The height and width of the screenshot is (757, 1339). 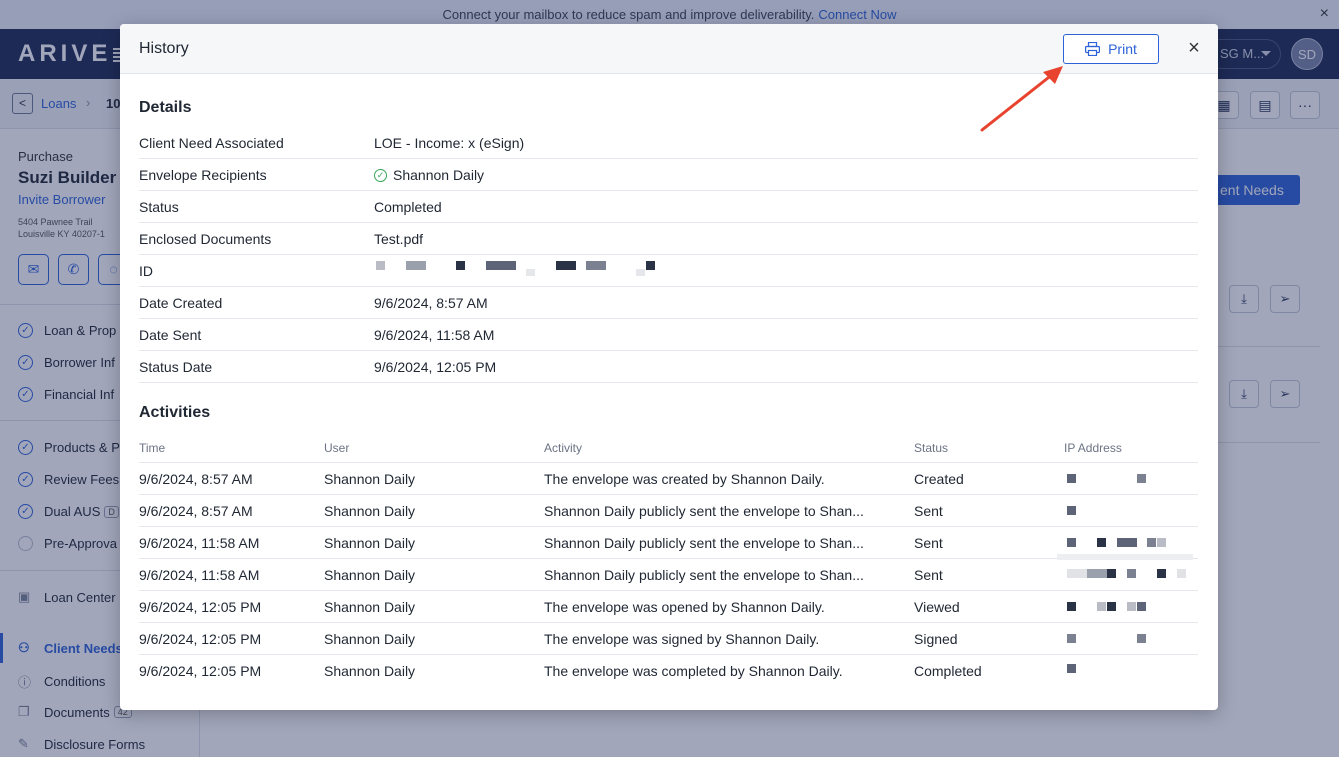 What do you see at coordinates (1093, 49) in the screenshot?
I see `printer-icon` at bounding box center [1093, 49].